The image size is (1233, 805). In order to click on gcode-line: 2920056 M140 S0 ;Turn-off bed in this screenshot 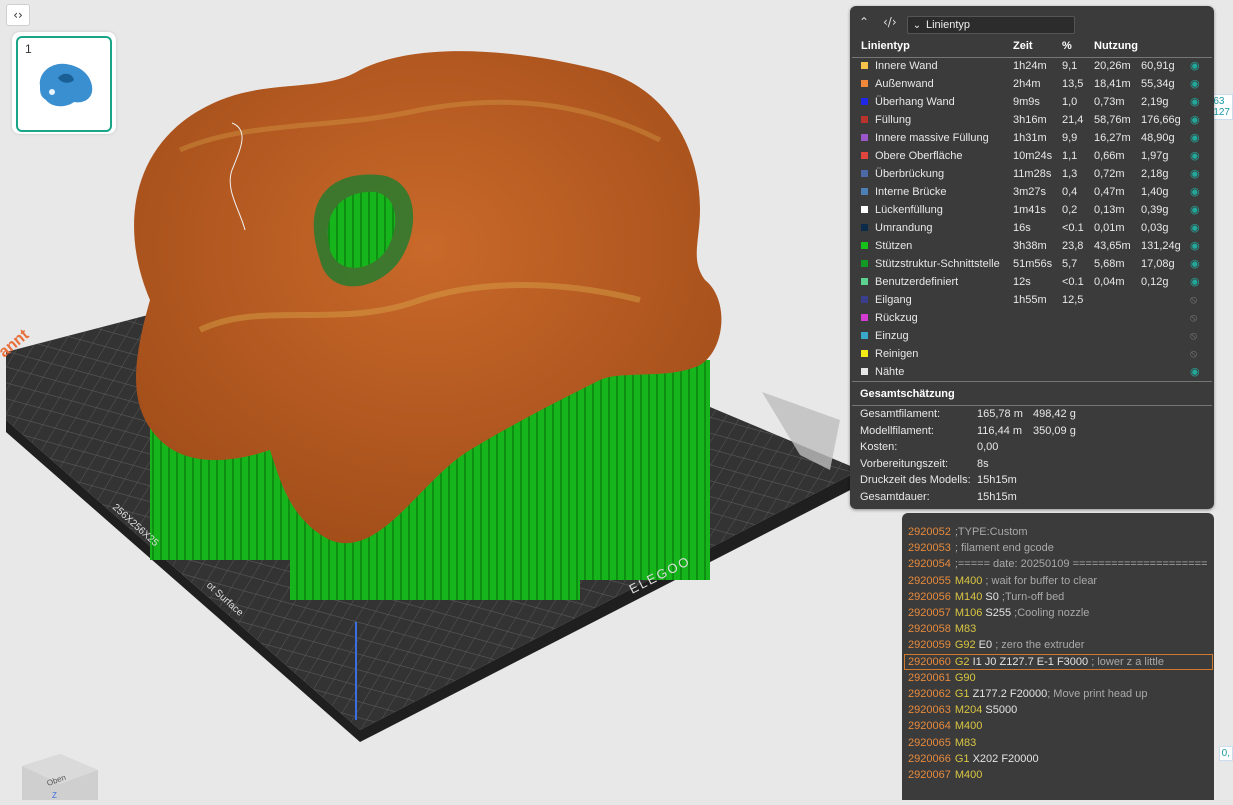, I will do `click(1058, 597)`.